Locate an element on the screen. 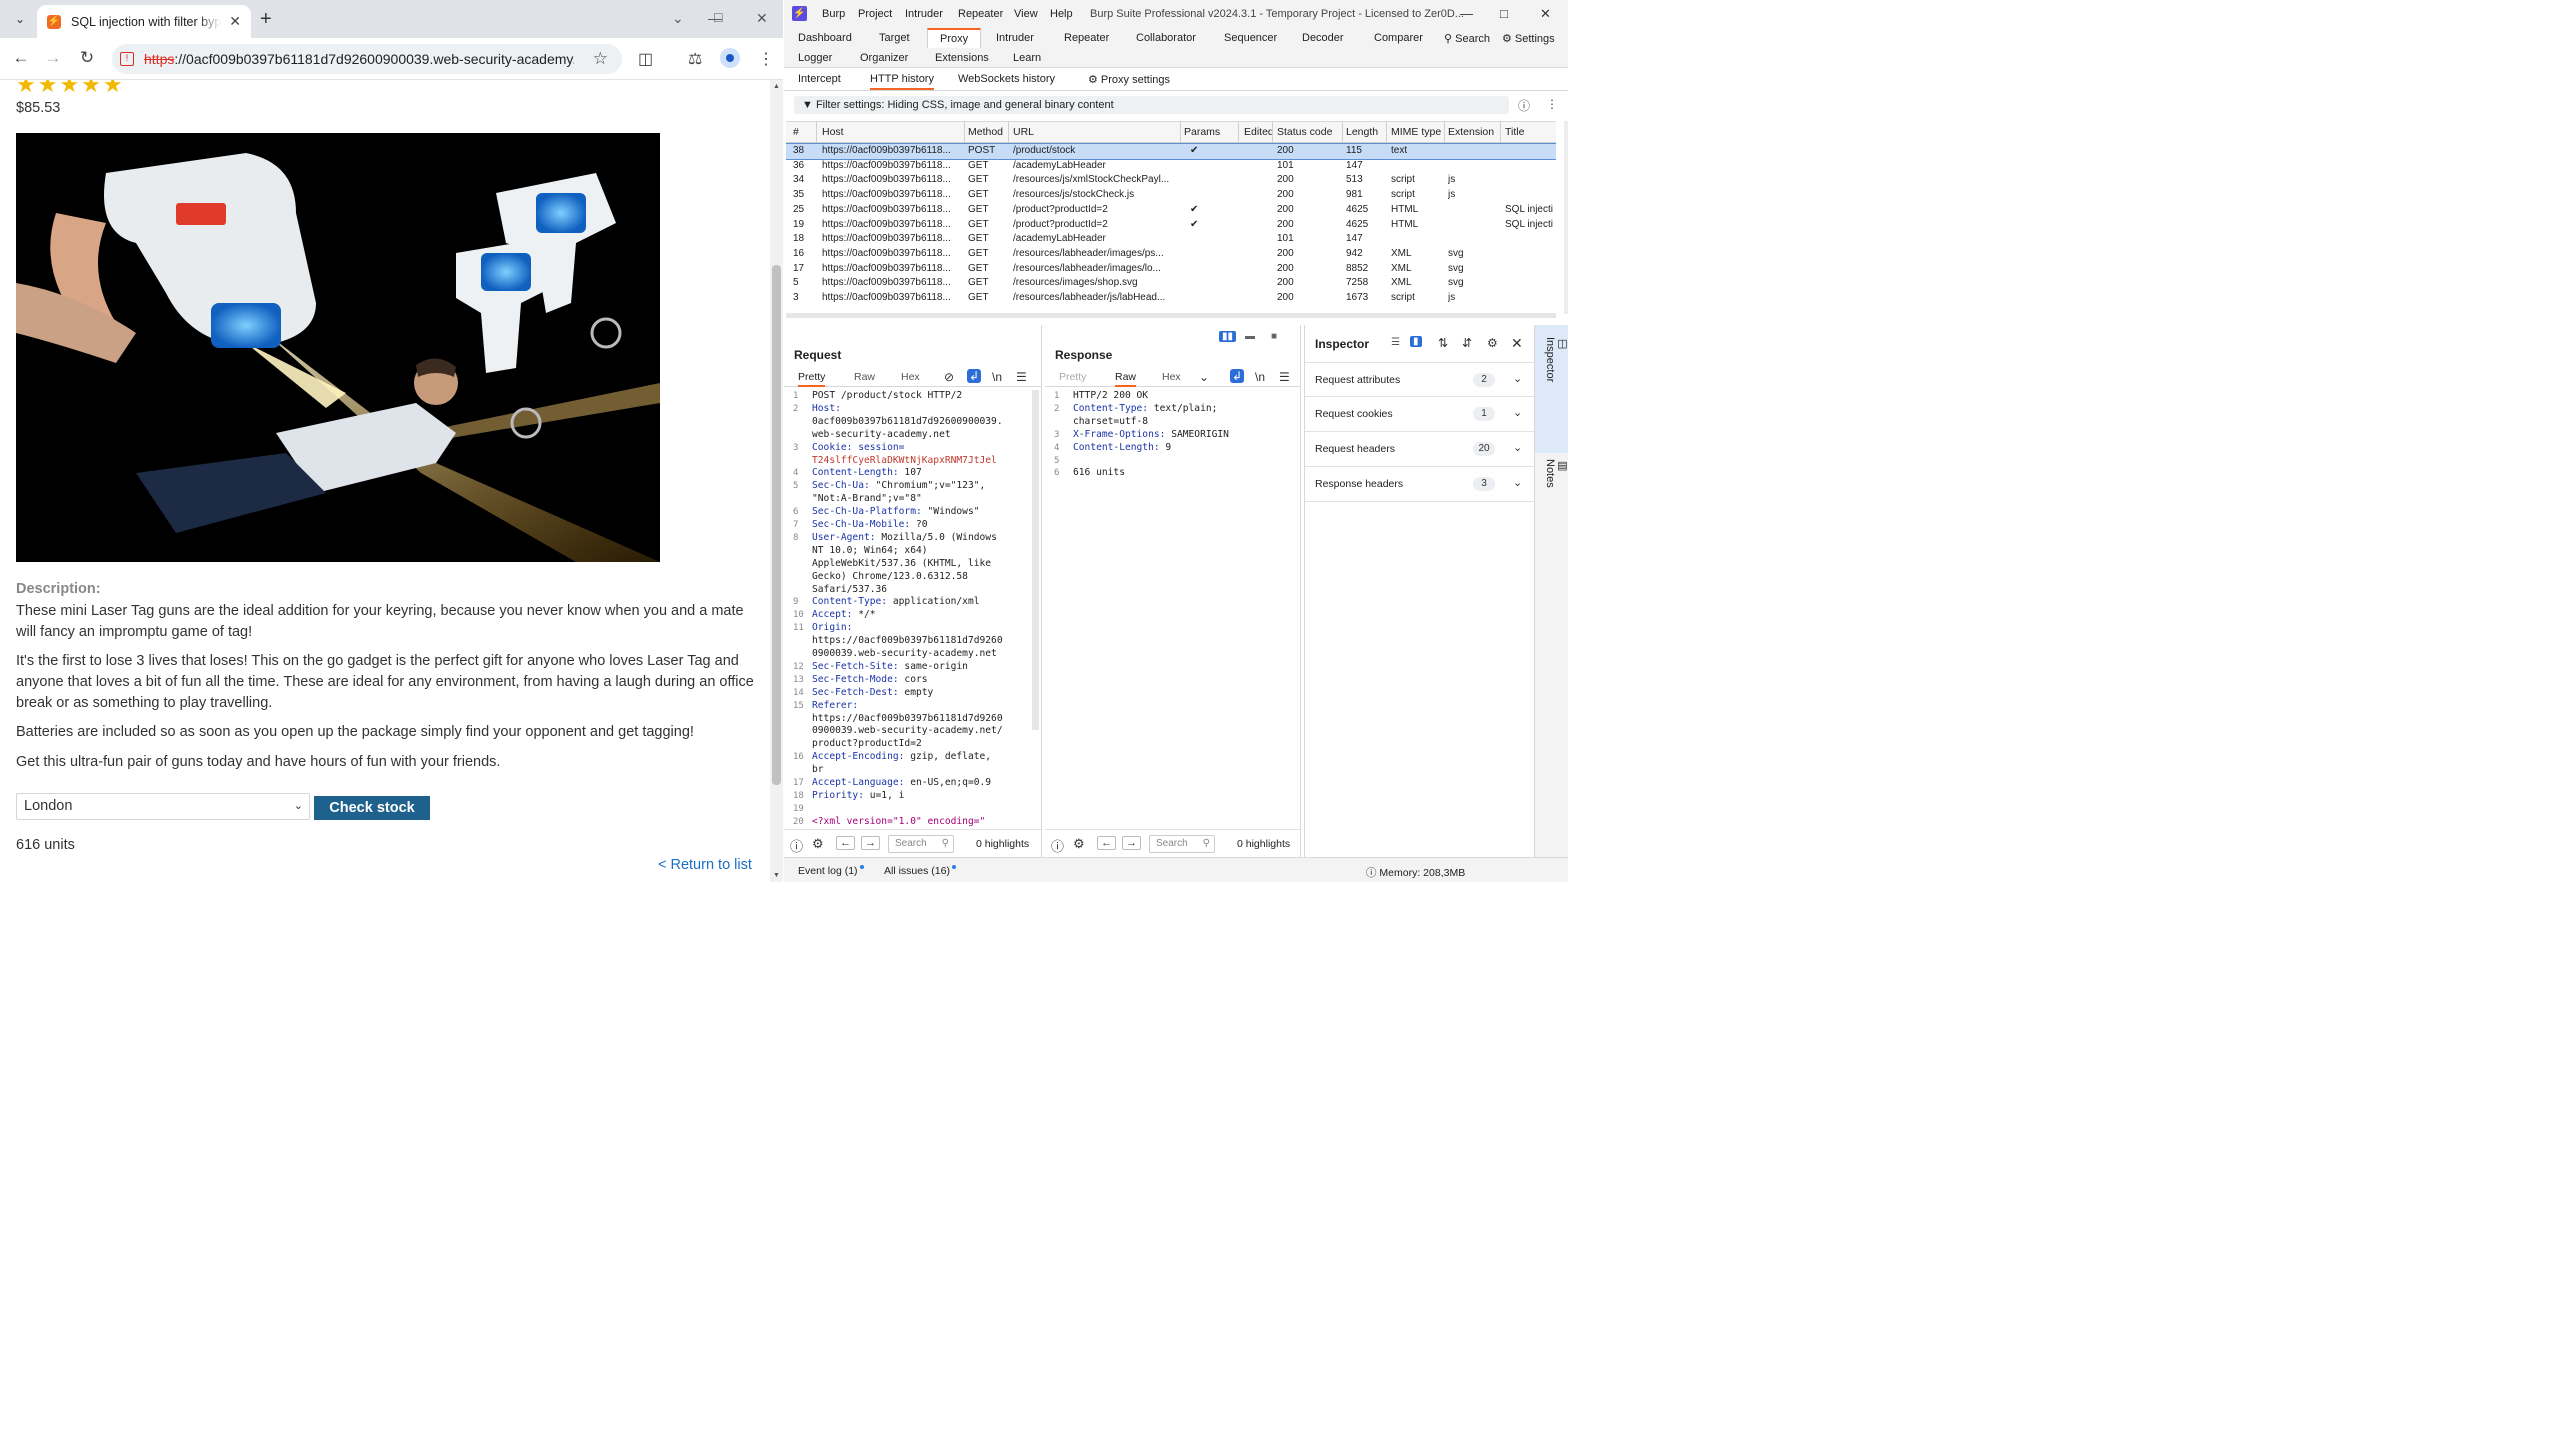 This screenshot has width=2560, height=1440. back-icon: ← is located at coordinates (21, 58).